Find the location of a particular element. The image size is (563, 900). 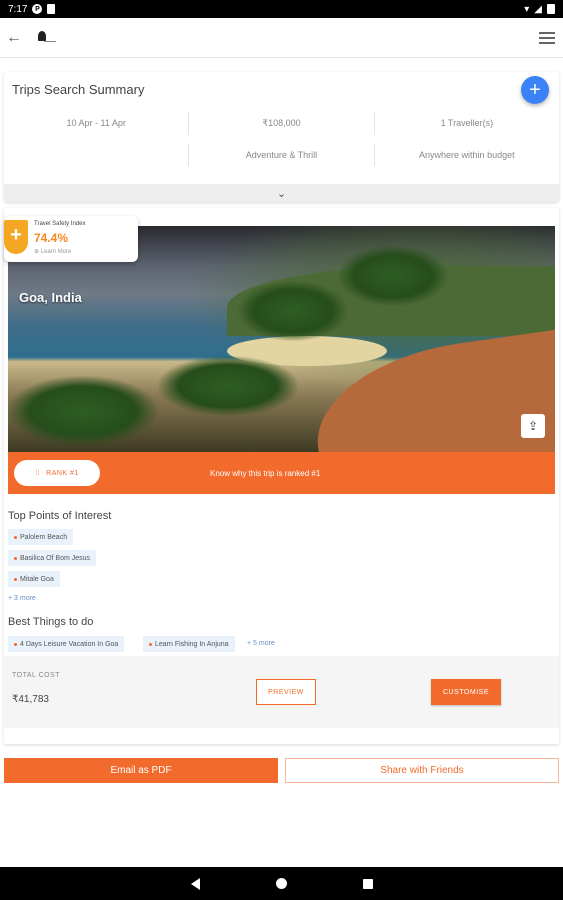

rank-reason-link: Know why this trip is ranked #1 is located at coordinates (265, 473).